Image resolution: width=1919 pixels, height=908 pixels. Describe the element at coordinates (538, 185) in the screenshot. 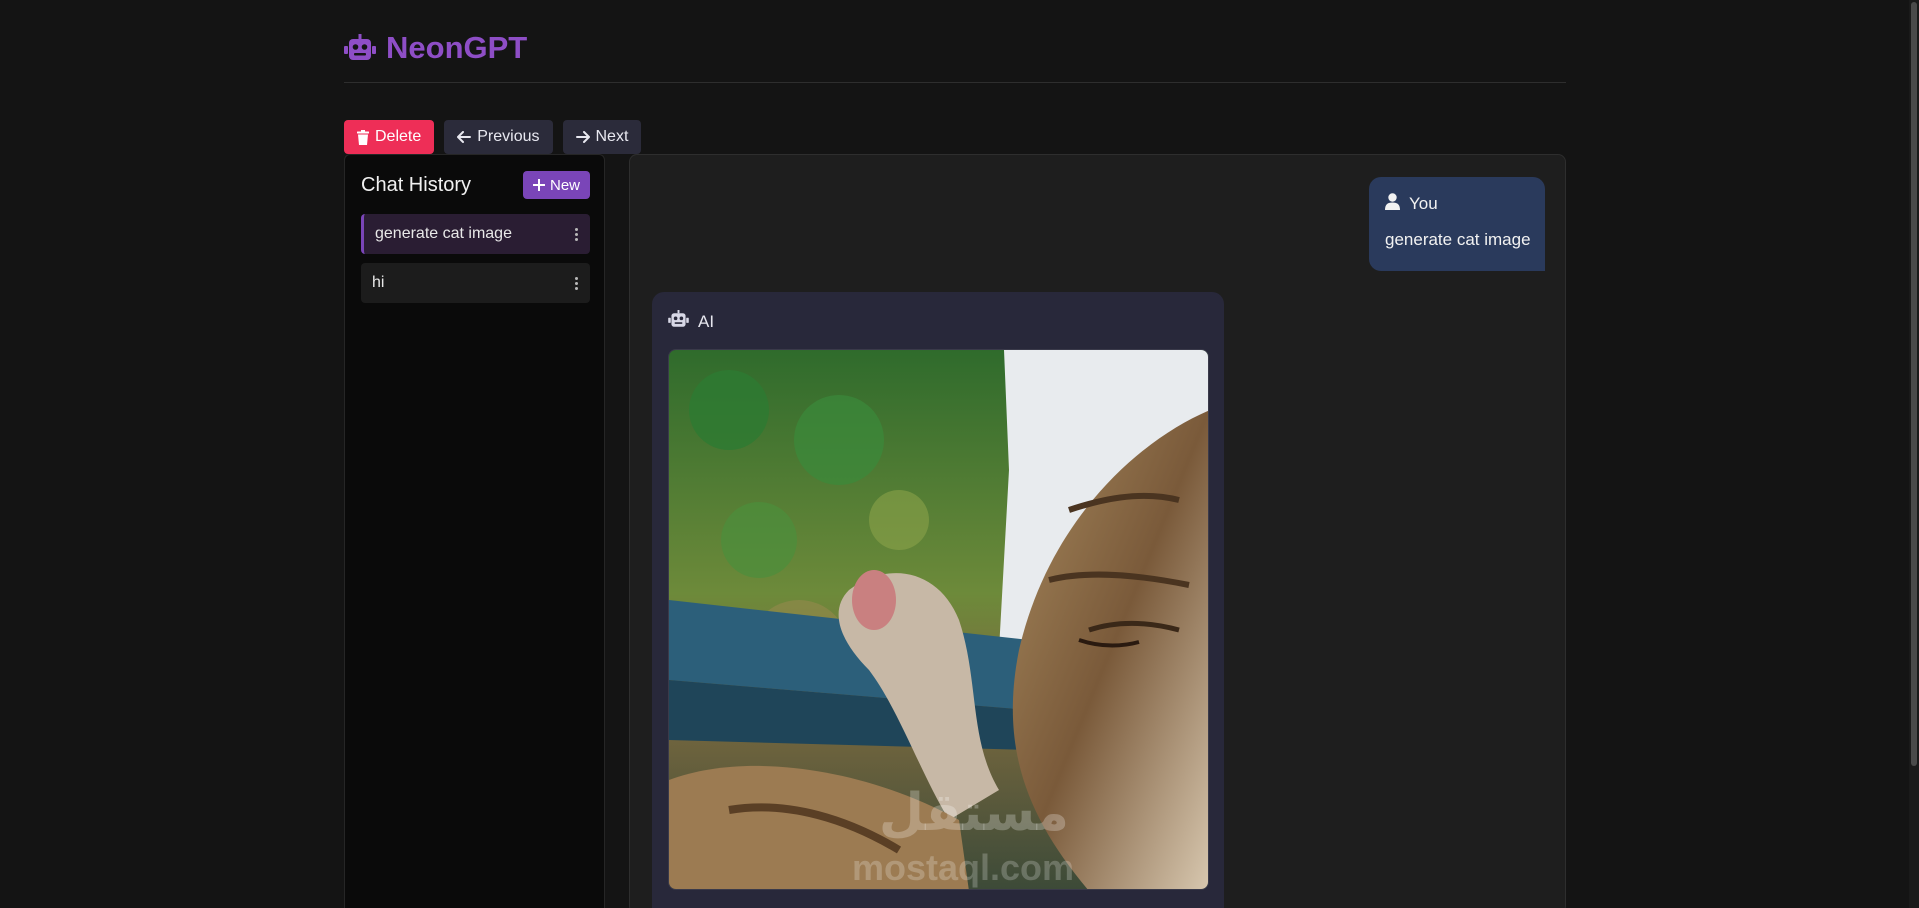

I see `plus-icon` at that location.